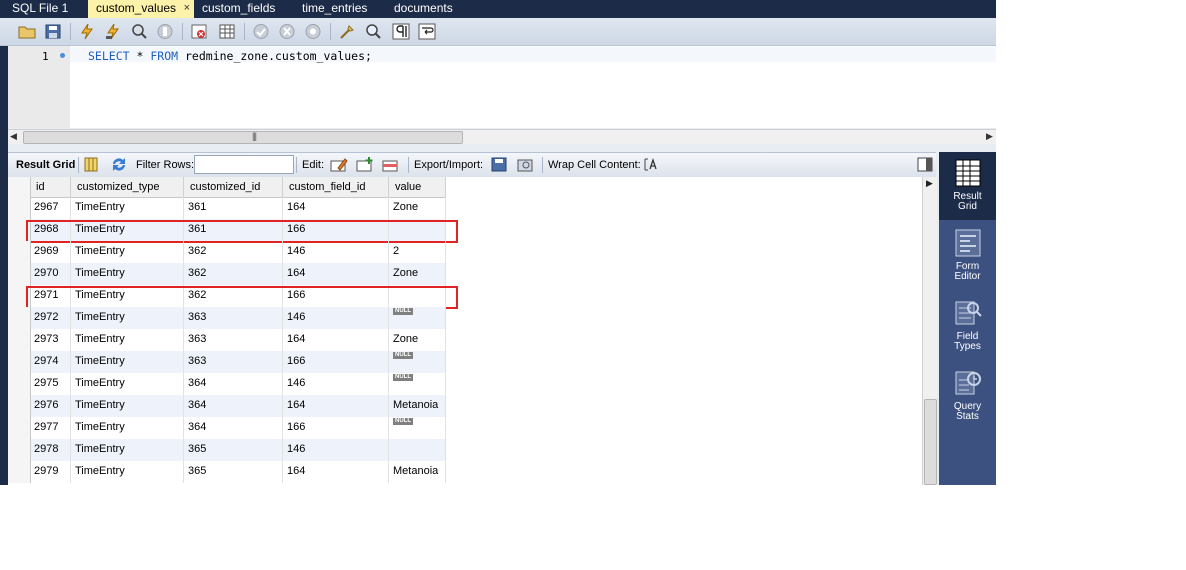 The height and width of the screenshot is (570, 1186). I want to click on tab-sql-file-1: SQL File 1, so click(51, 9).